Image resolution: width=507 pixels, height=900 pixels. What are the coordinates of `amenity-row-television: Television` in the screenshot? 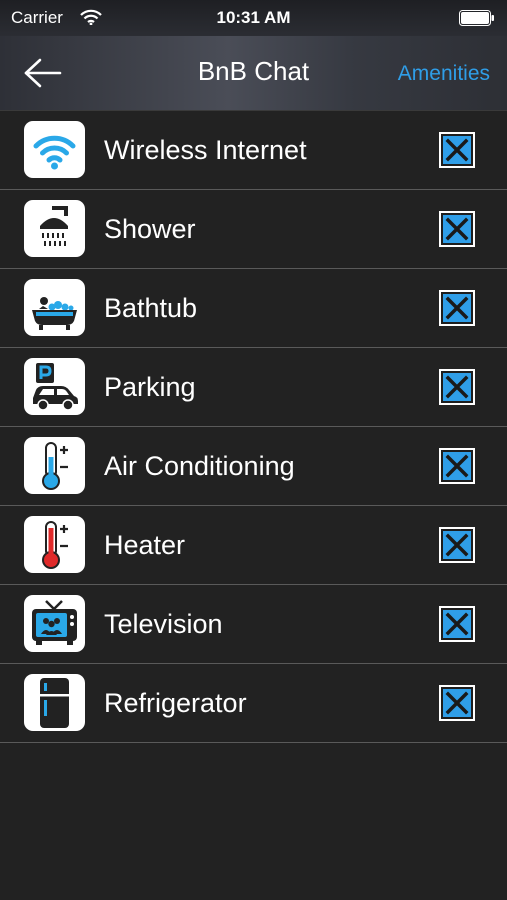 It's located at (253, 624).